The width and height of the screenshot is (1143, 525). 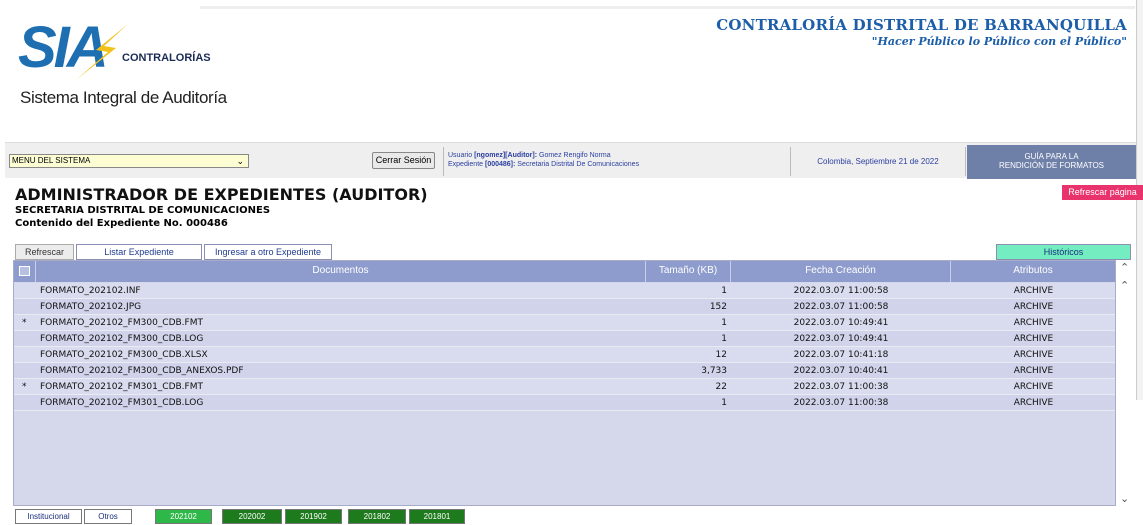 I want to click on period-tab: 202002, so click(x=252, y=516).